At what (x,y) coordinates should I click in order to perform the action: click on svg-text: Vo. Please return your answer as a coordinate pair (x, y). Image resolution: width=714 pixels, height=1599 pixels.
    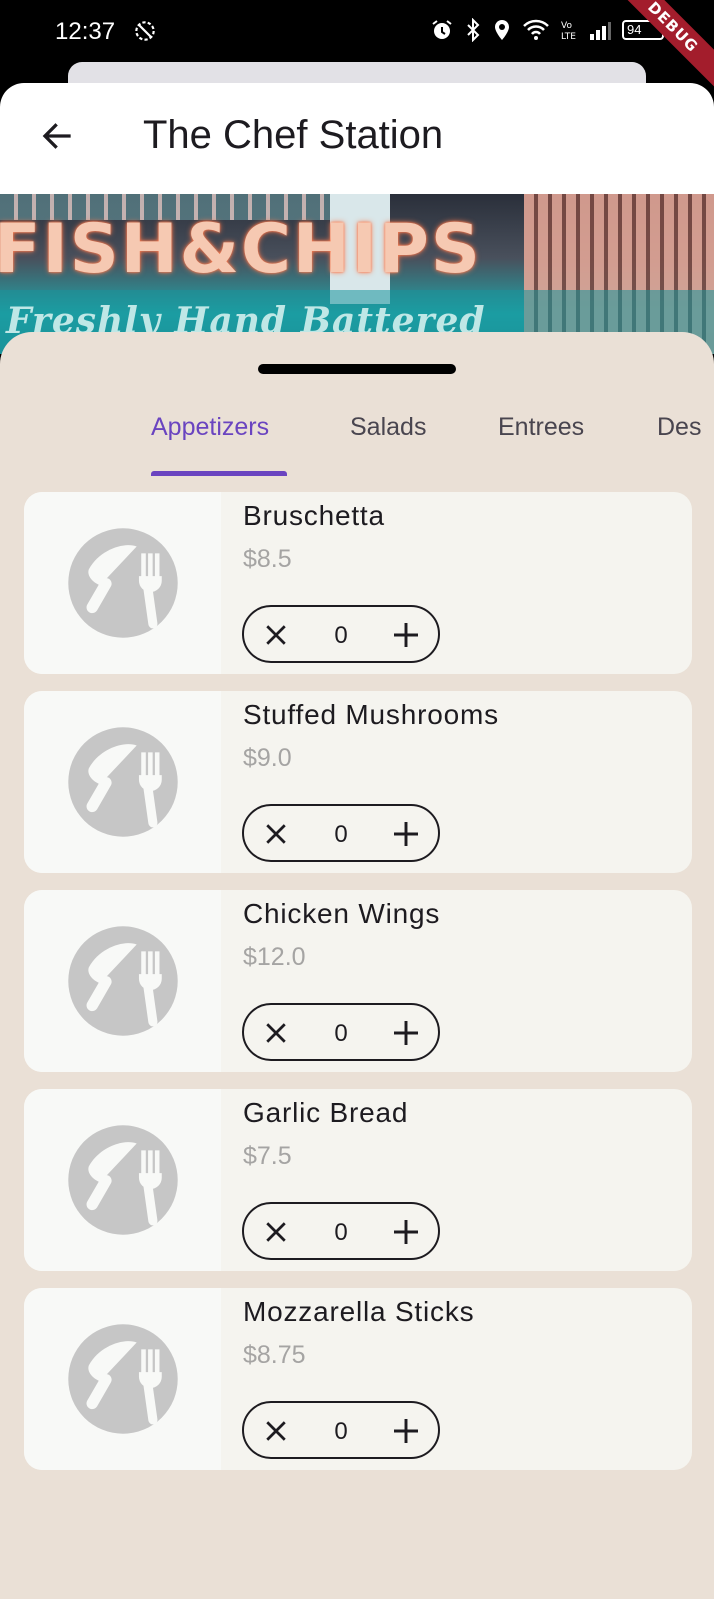
    Looking at the image, I should click on (566, 26).